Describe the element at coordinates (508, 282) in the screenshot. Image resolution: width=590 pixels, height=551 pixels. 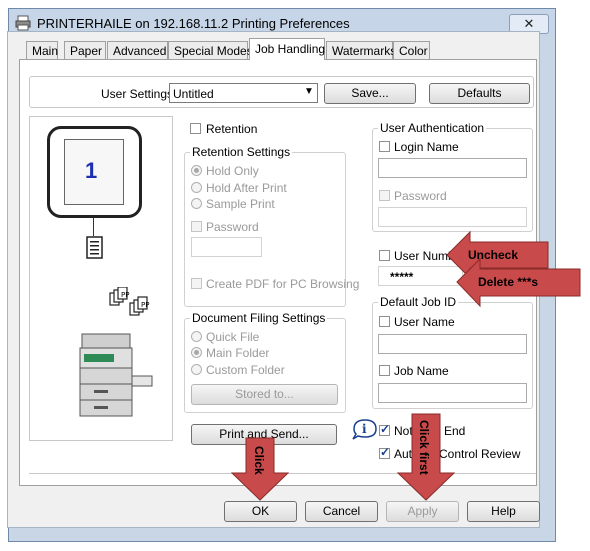
I see `delete-arrow-text: Delete ***s` at that location.